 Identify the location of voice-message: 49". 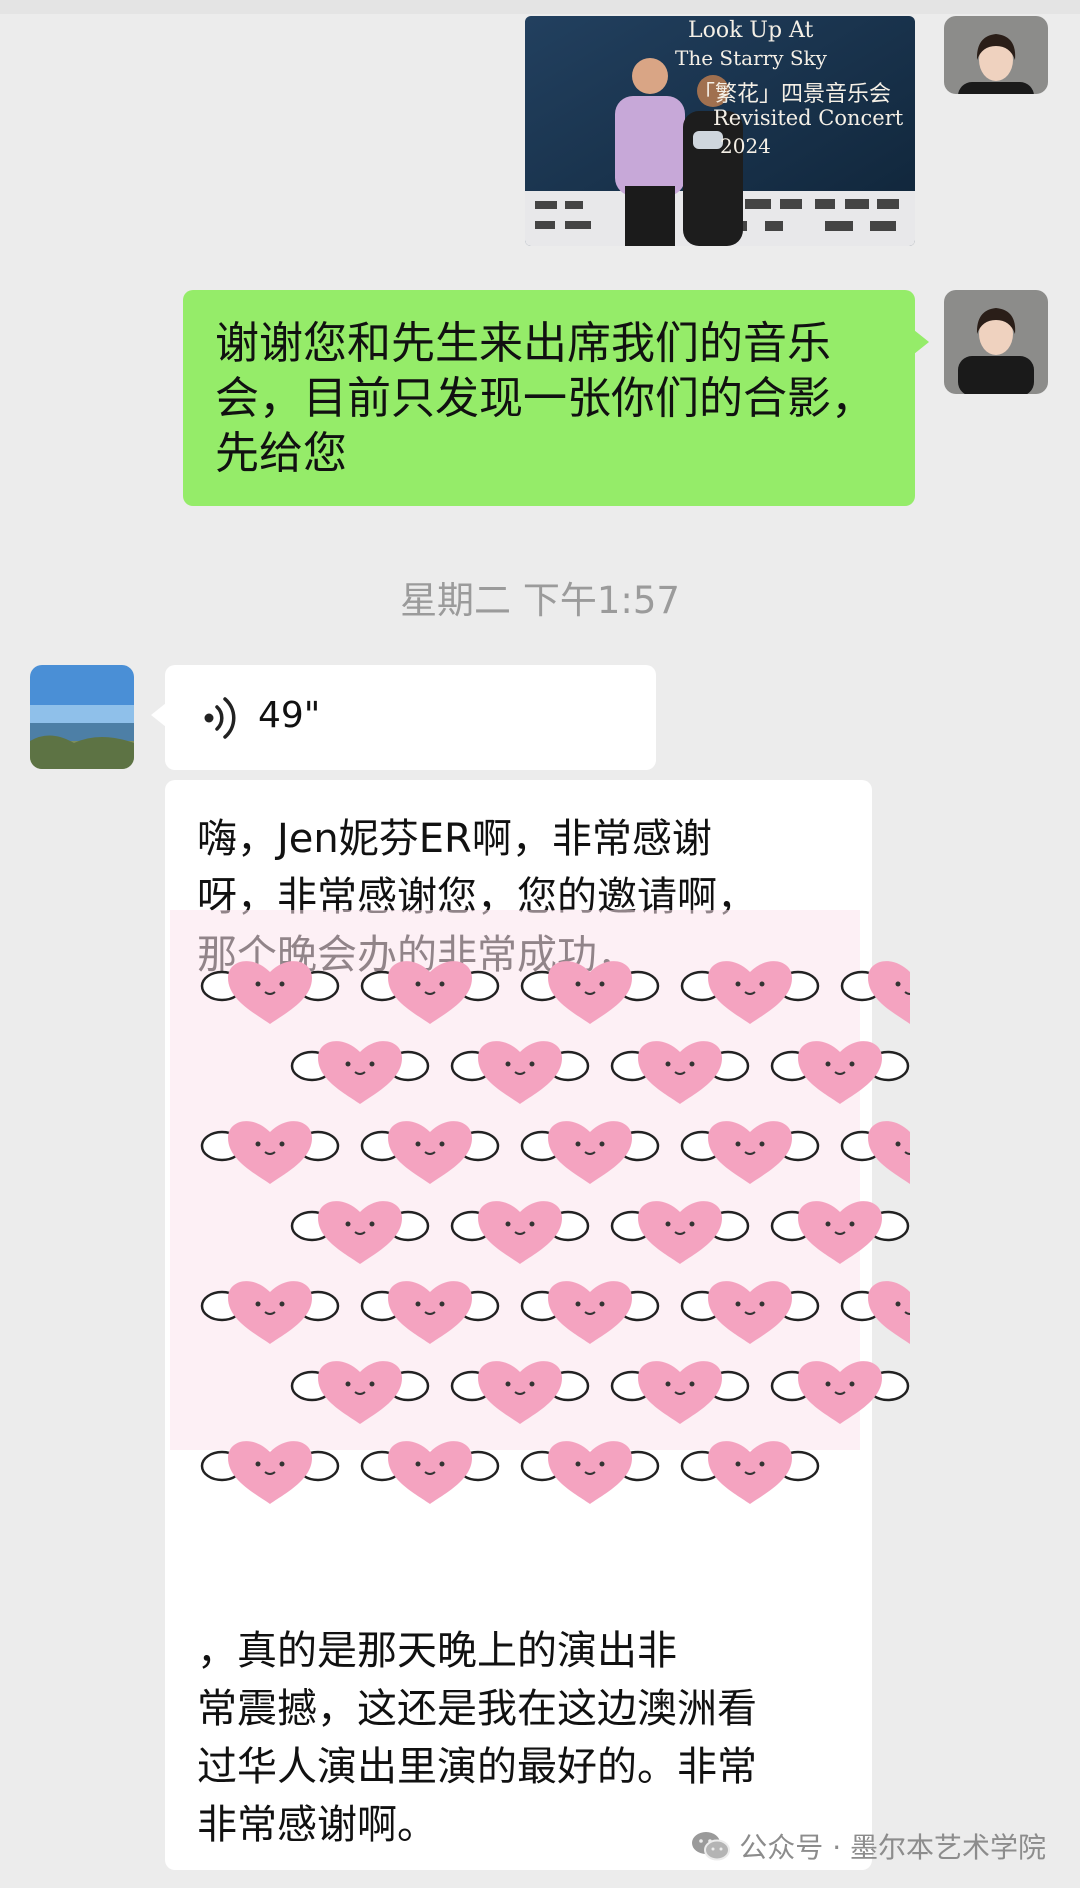
(403, 717).